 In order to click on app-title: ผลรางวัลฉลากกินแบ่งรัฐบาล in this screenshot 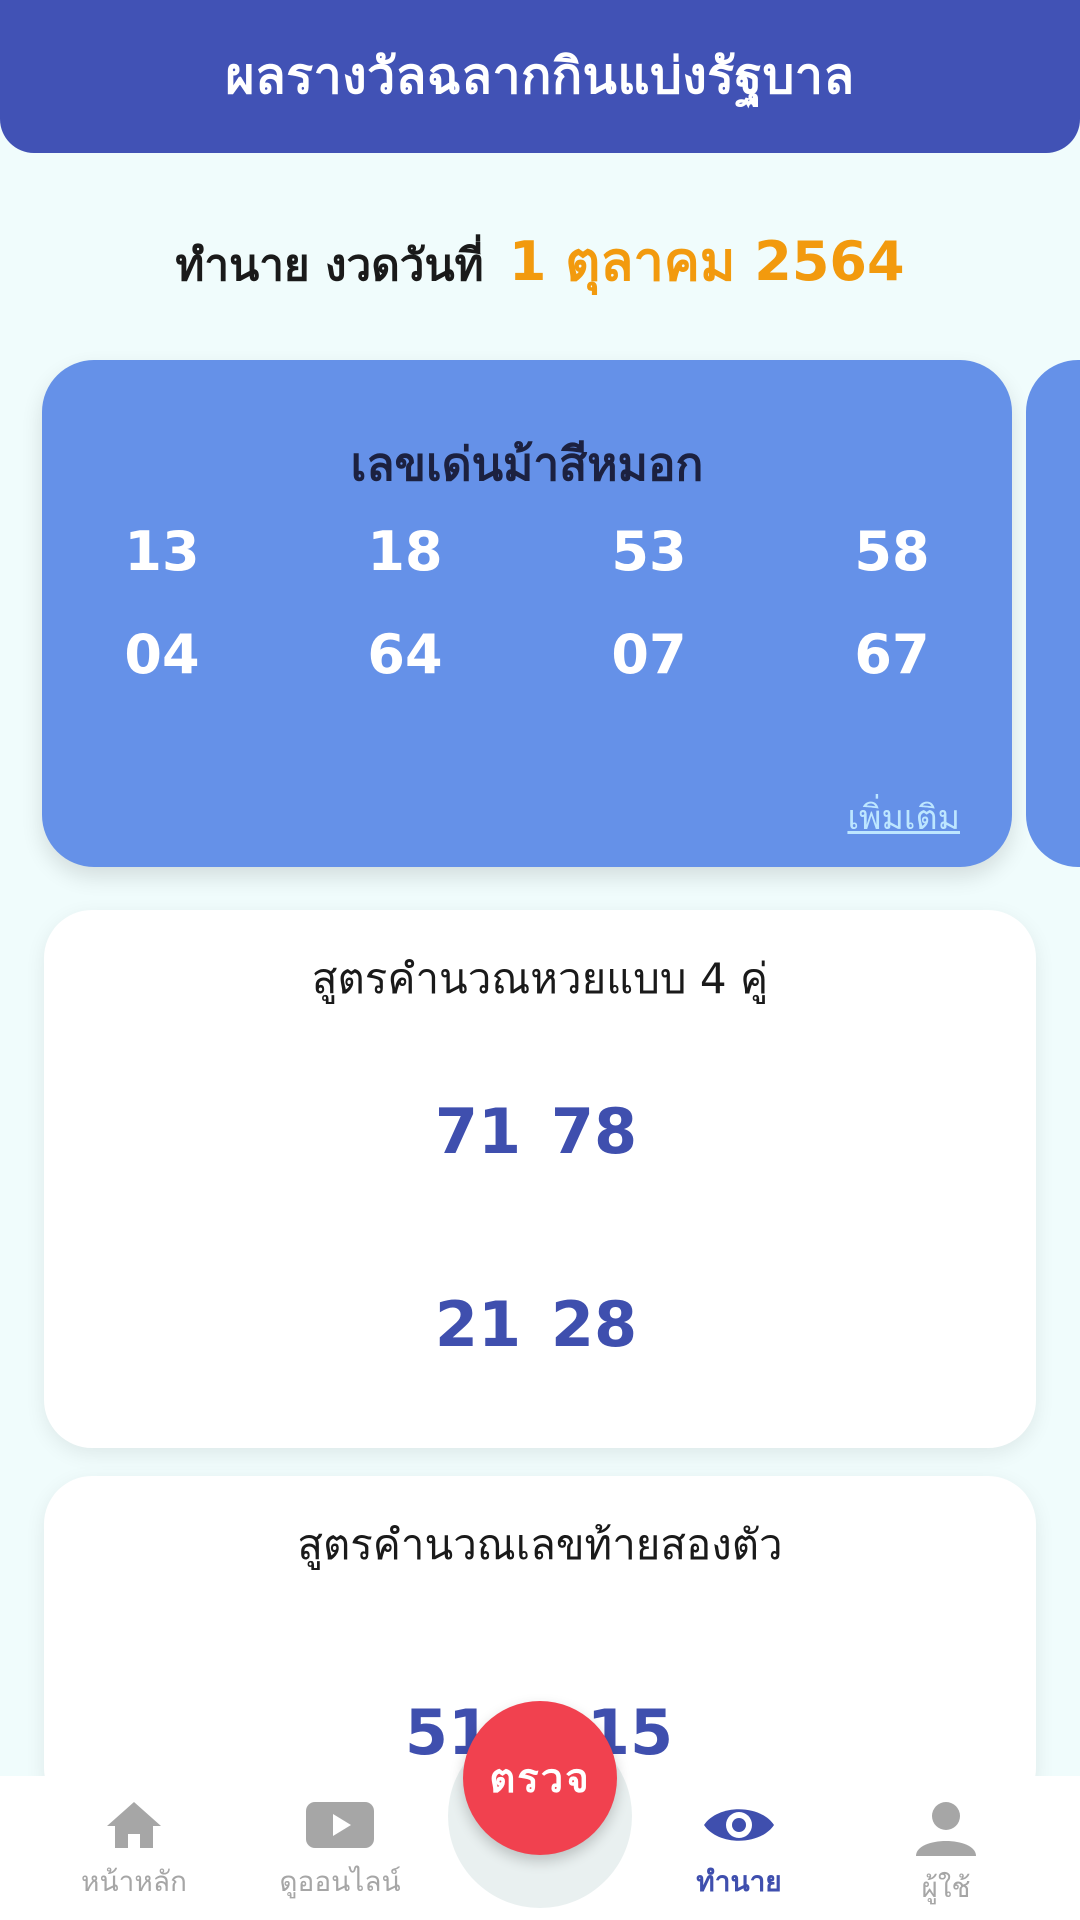, I will do `click(540, 76)`.